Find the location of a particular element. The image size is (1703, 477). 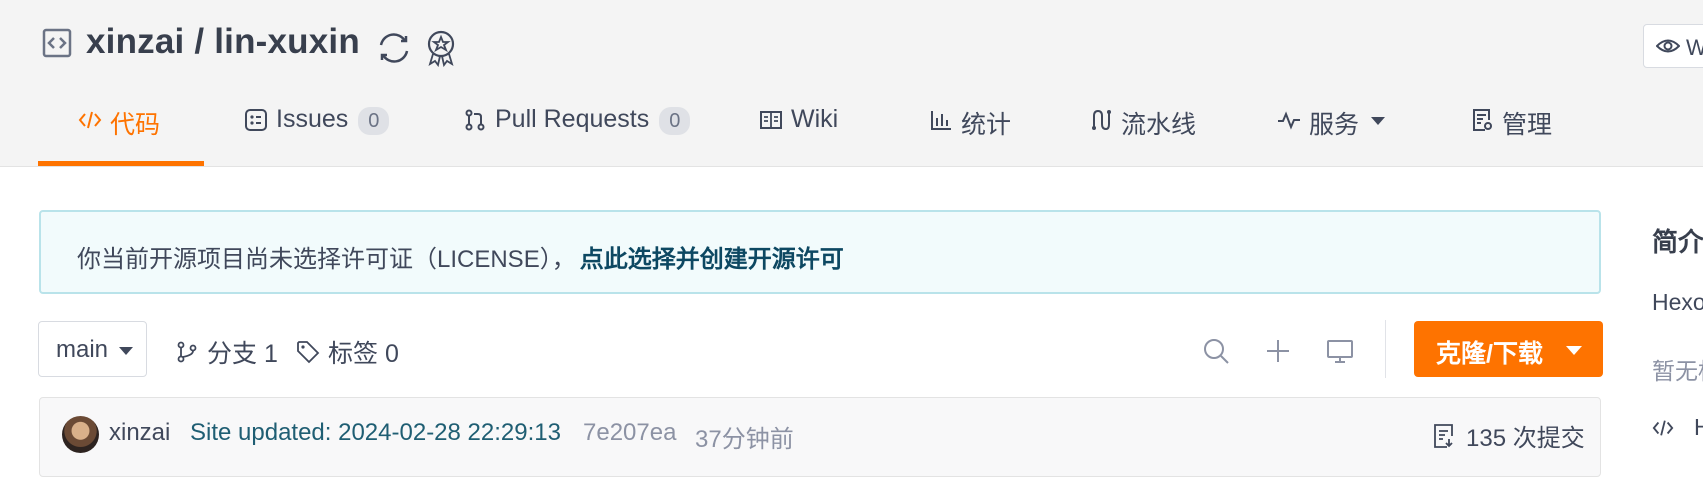

commit-author: xinzai is located at coordinates (139, 433).